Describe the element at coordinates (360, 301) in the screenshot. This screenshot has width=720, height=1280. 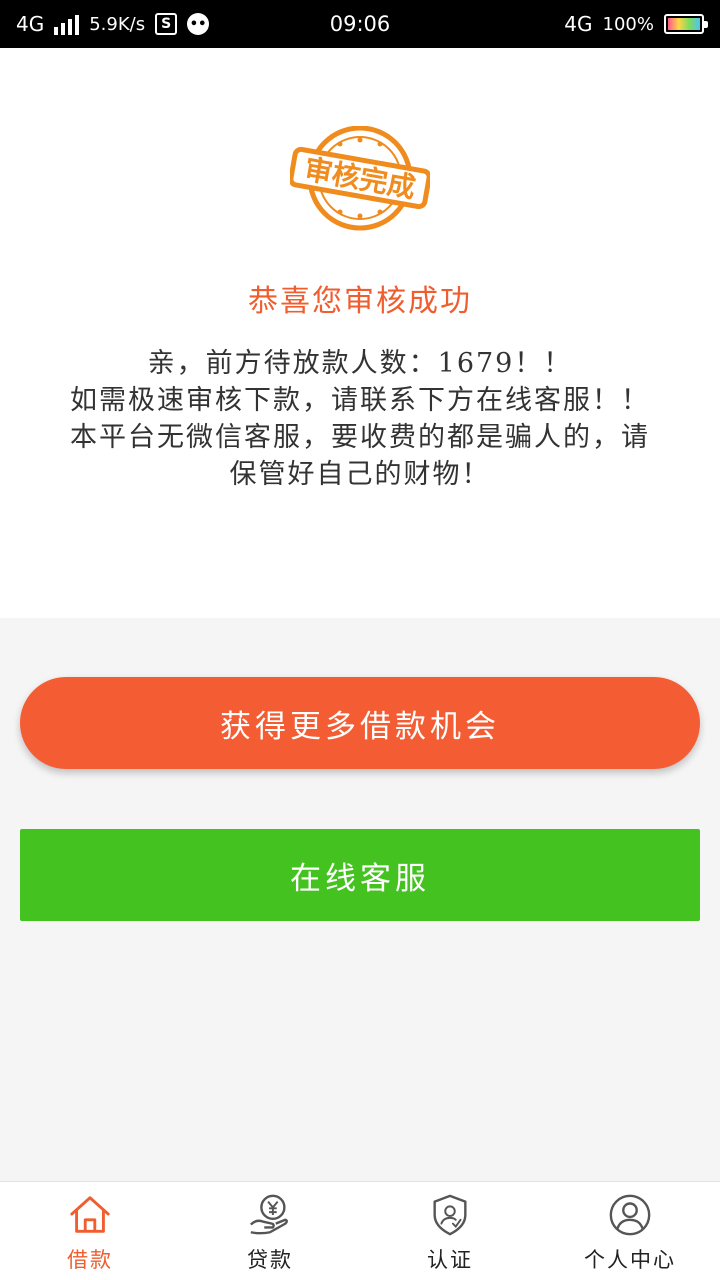
I see `success-title: 恭喜您审核成功` at that location.